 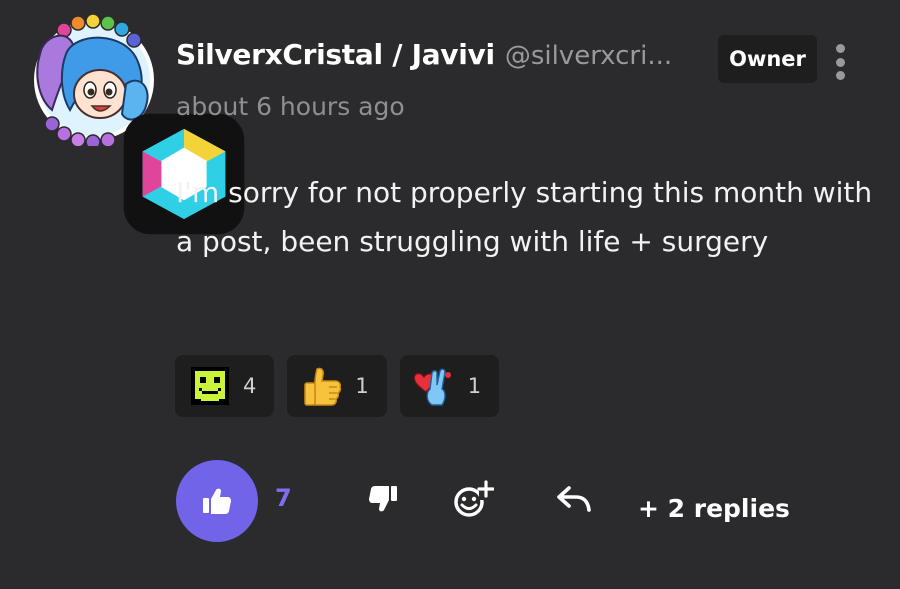 What do you see at coordinates (290, 106) in the screenshot?
I see `comment-timestamp: about 6 hours ago` at bounding box center [290, 106].